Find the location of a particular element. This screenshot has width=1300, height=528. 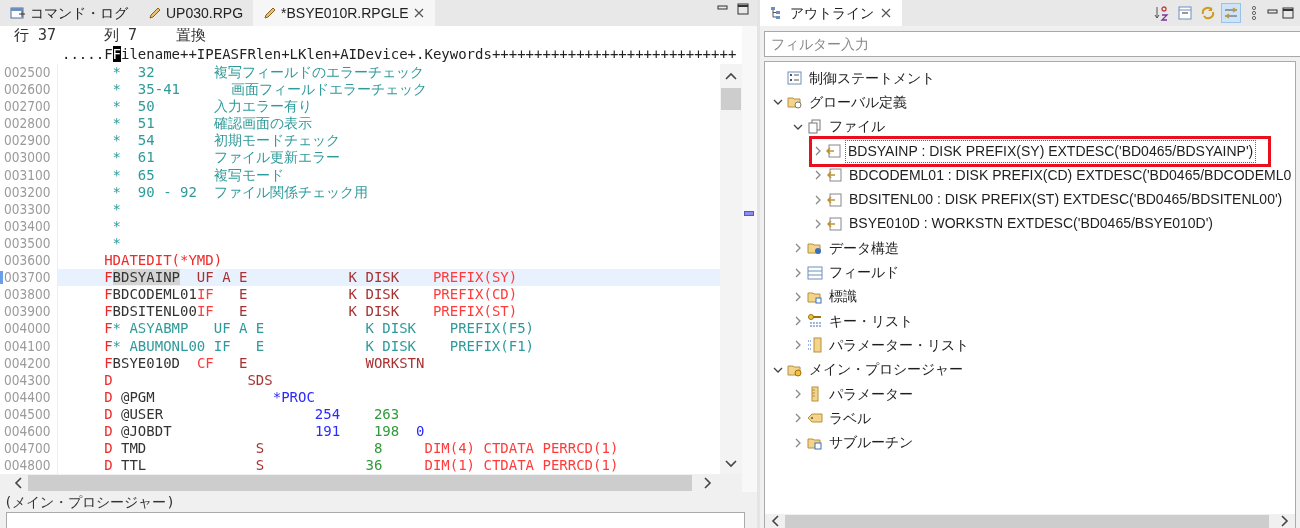

folder-info-icon is located at coordinates (815, 248).